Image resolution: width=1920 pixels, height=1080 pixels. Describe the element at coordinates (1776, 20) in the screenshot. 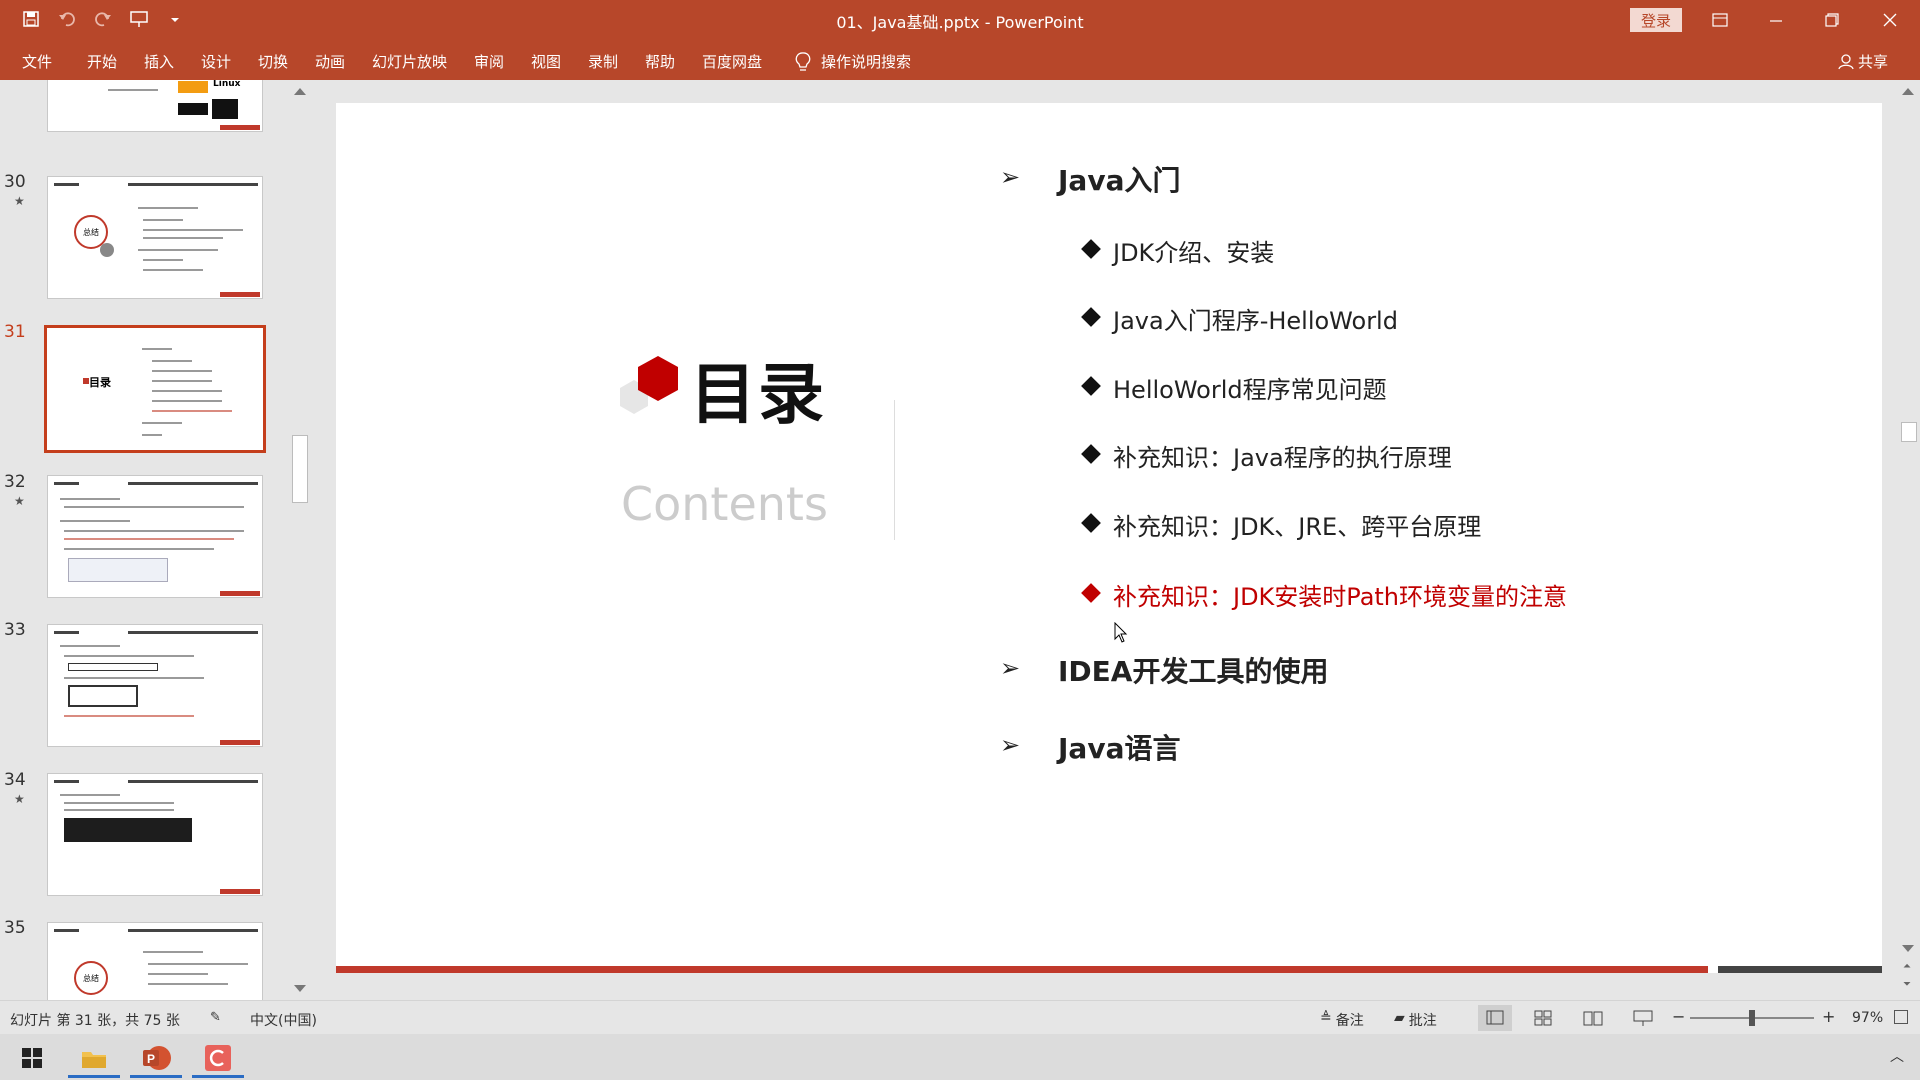

I see `minimize-icon` at that location.